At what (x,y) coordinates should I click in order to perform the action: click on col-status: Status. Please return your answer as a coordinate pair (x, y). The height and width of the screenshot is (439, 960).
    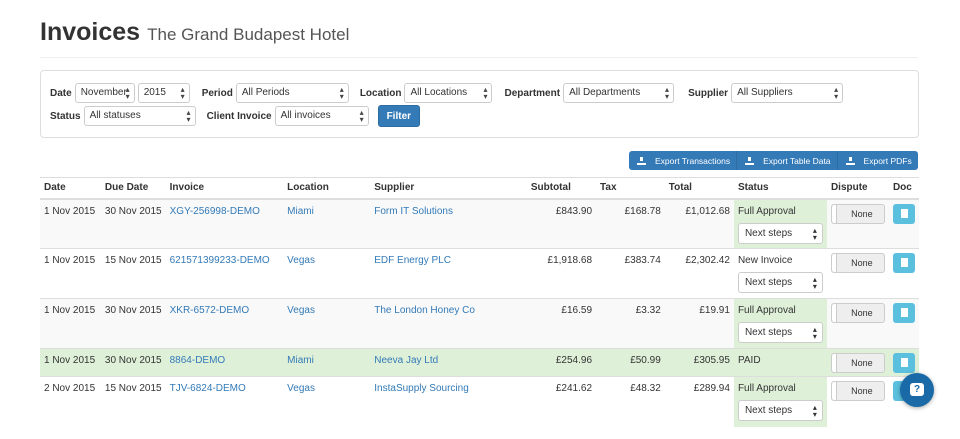
    Looking at the image, I should click on (780, 188).